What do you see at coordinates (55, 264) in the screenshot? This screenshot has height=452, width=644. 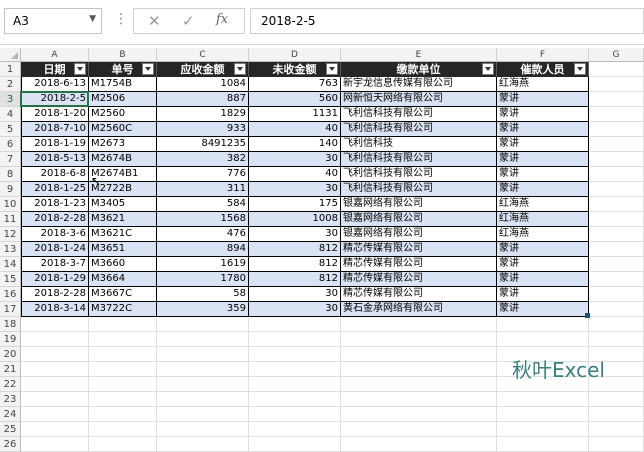 I see `table-cell: 2018-3-7` at bounding box center [55, 264].